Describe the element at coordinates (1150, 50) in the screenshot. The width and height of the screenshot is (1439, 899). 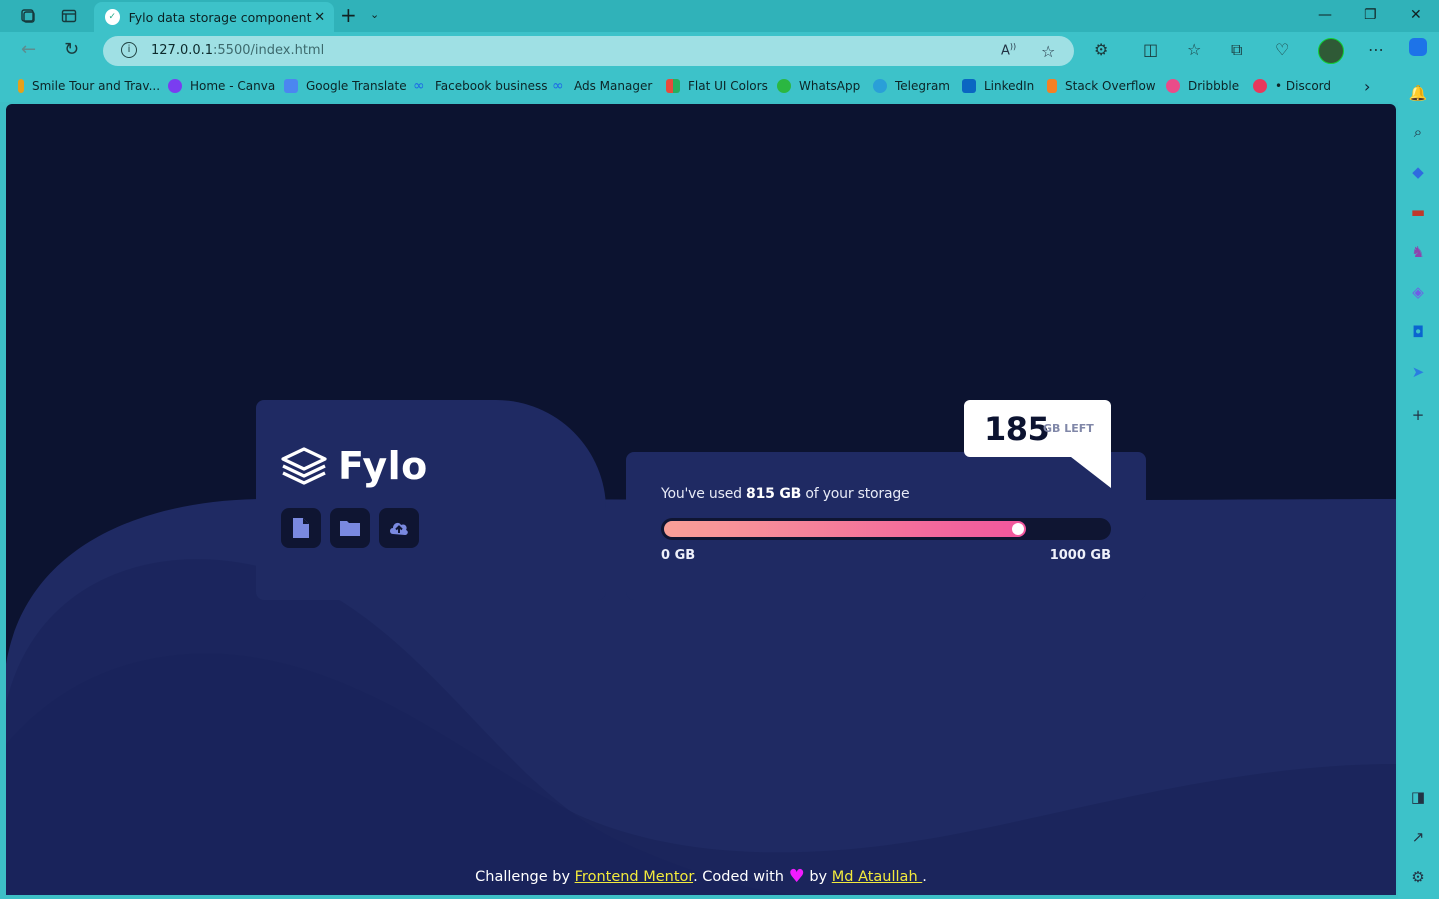
I see `split-screen-icon: ◫` at that location.